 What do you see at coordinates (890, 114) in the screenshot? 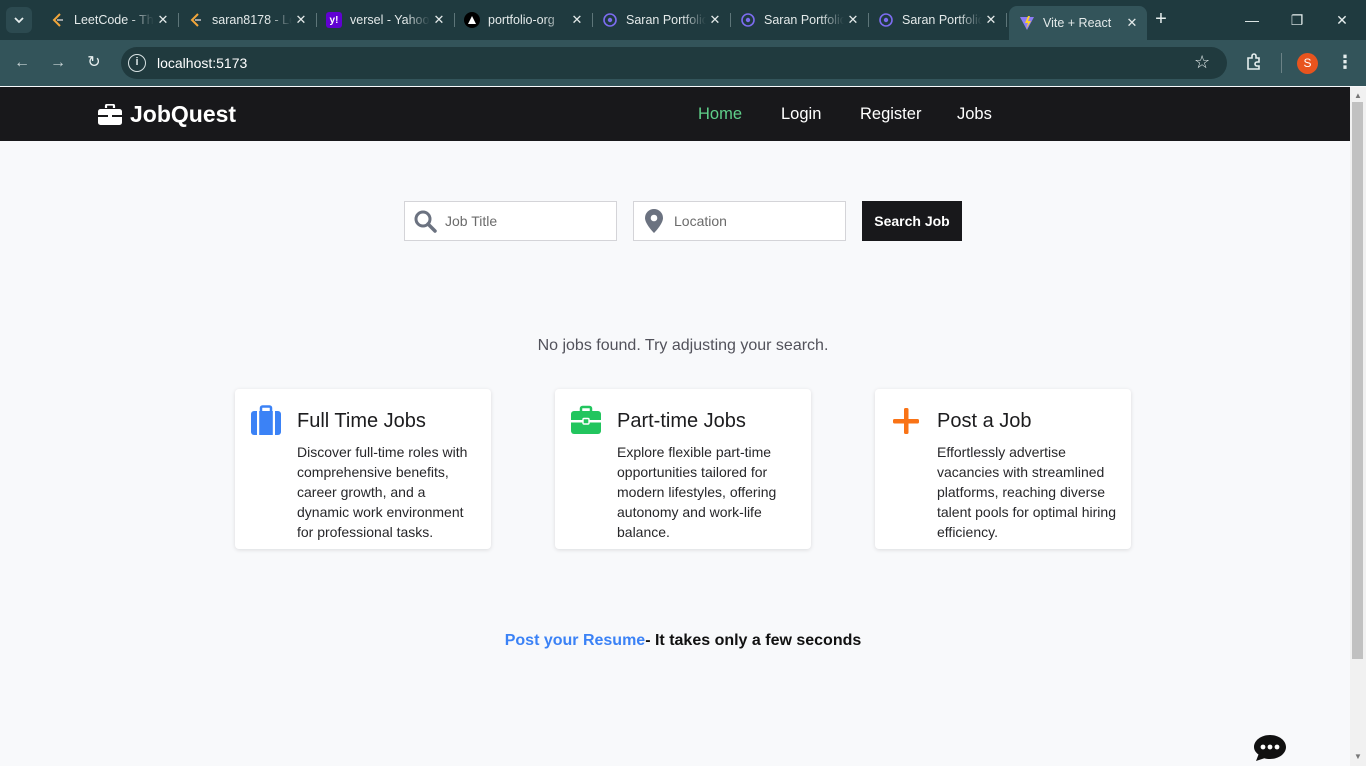
I see `nav-register: Register` at bounding box center [890, 114].